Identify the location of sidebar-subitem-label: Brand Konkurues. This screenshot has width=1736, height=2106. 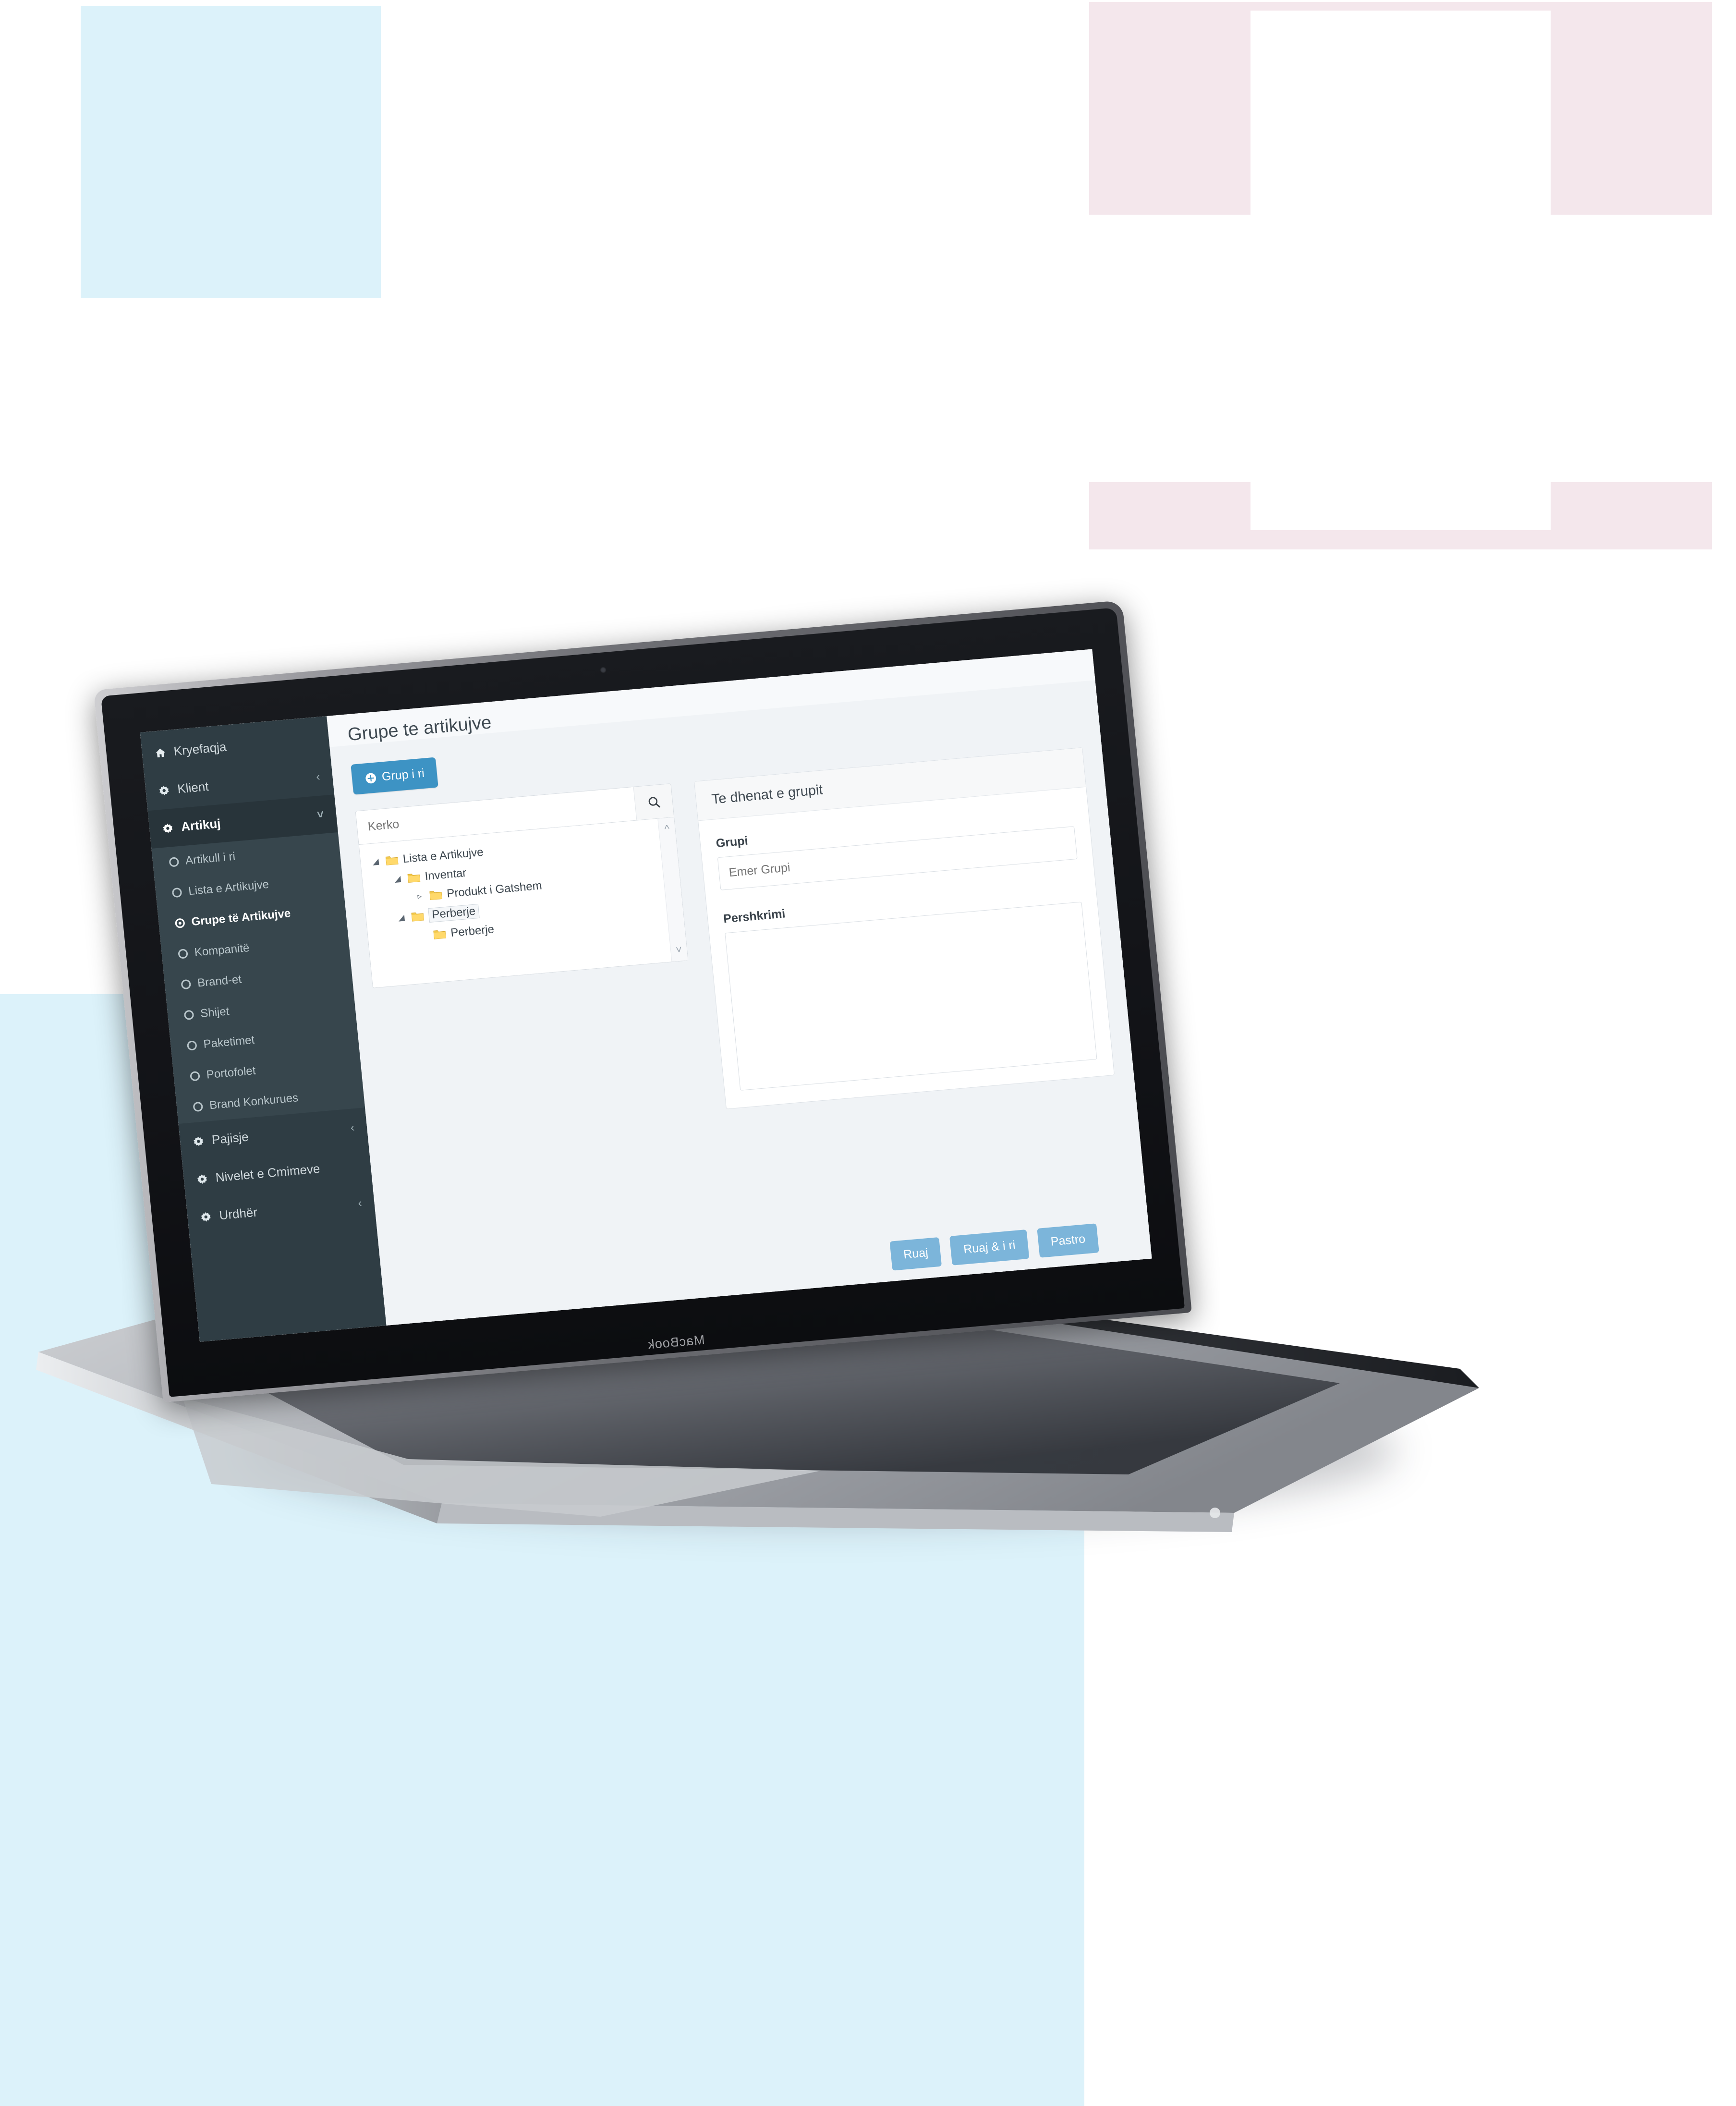
(253, 1101).